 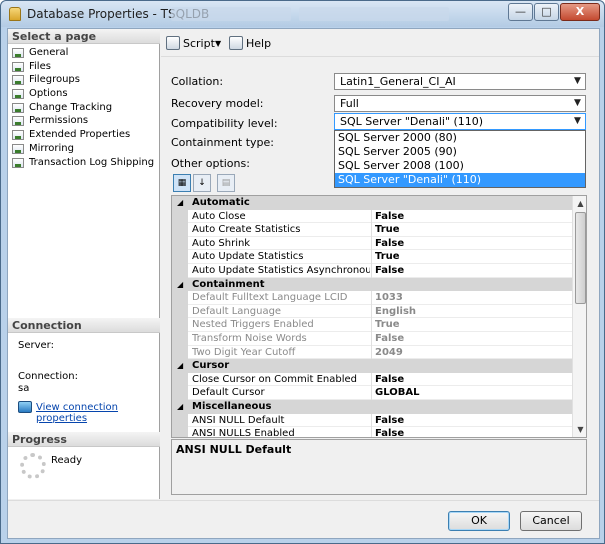 I want to click on property-grid-toolbar: ▦ ↓ ▤, so click(x=204, y=183).